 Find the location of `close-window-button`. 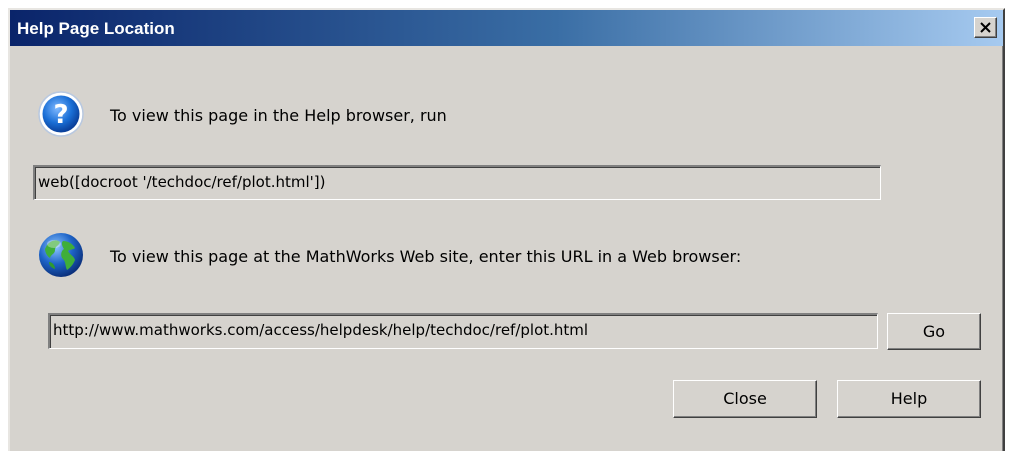

close-window-button is located at coordinates (985, 27).